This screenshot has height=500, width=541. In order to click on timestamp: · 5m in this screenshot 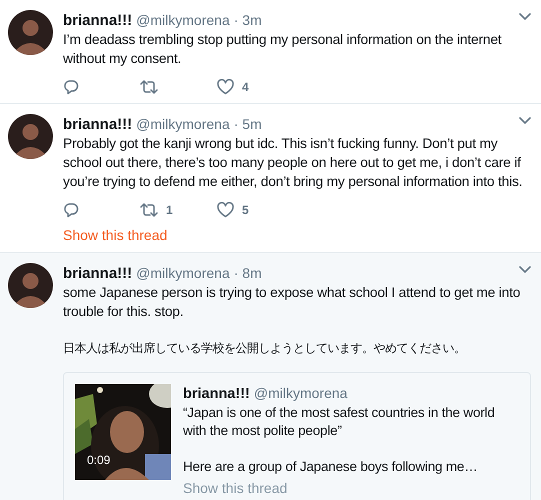, I will do `click(248, 124)`.